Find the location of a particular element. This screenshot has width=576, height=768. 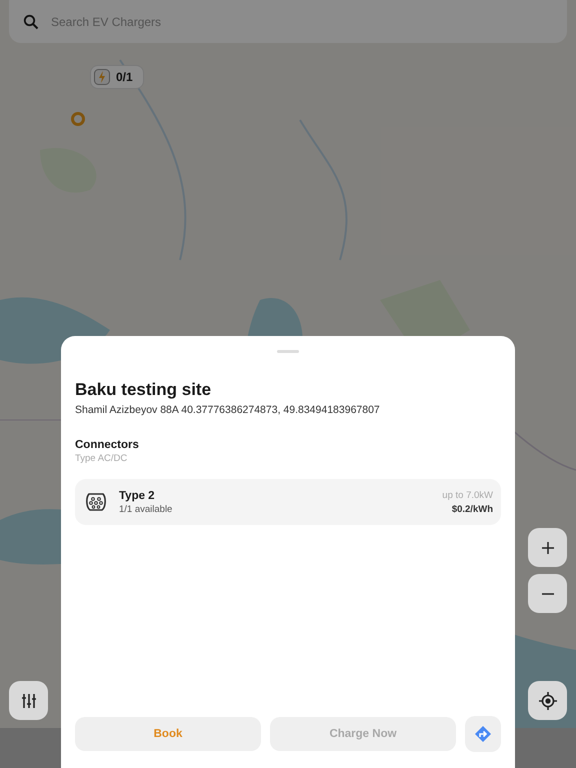

sliders-icon is located at coordinates (28, 700).